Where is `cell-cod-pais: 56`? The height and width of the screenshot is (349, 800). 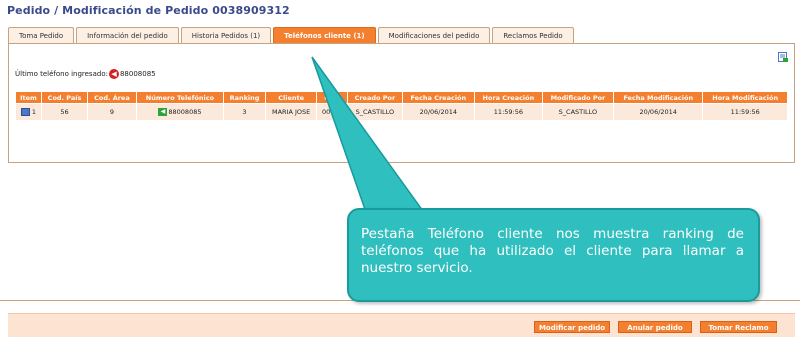
cell-cod-pais: 56 is located at coordinates (64, 112).